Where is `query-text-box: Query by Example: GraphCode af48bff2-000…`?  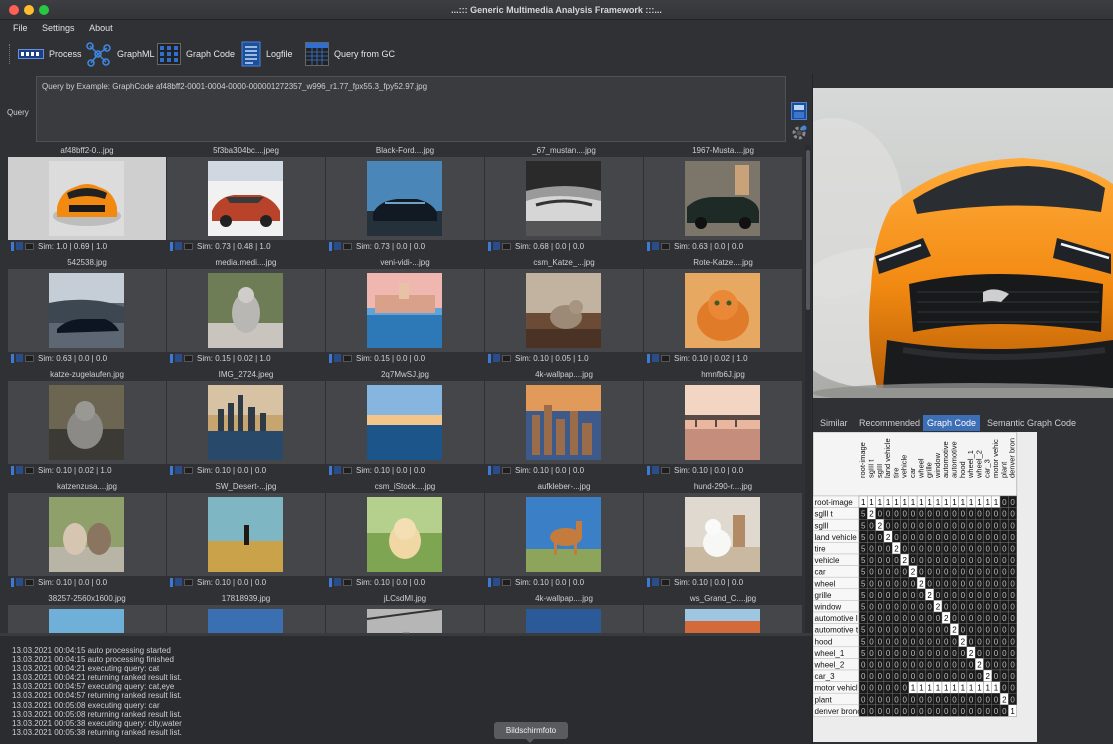 query-text-box: Query by Example: GraphCode af48bff2-000… is located at coordinates (411, 109).